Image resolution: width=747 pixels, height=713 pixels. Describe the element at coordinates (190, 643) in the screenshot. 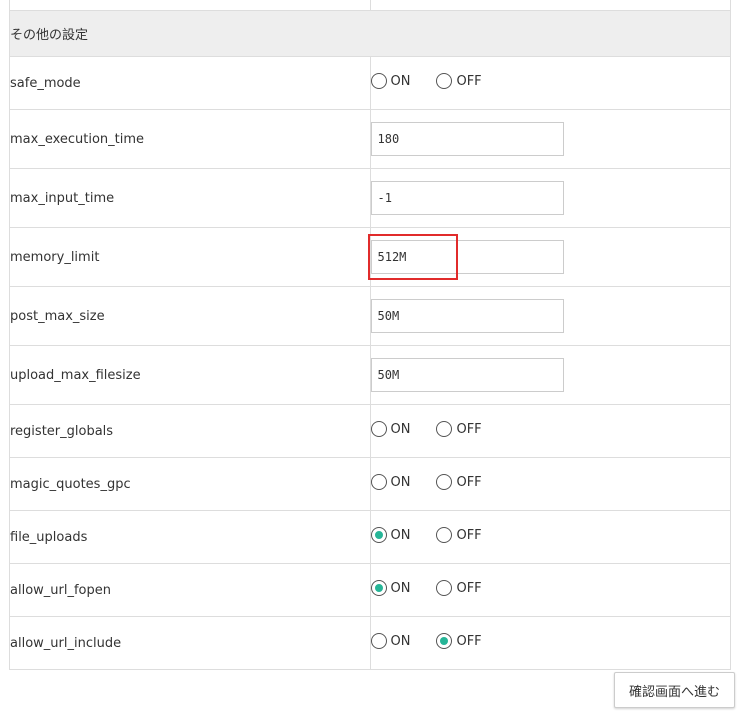

I see `setting-label: allow_url_include` at that location.